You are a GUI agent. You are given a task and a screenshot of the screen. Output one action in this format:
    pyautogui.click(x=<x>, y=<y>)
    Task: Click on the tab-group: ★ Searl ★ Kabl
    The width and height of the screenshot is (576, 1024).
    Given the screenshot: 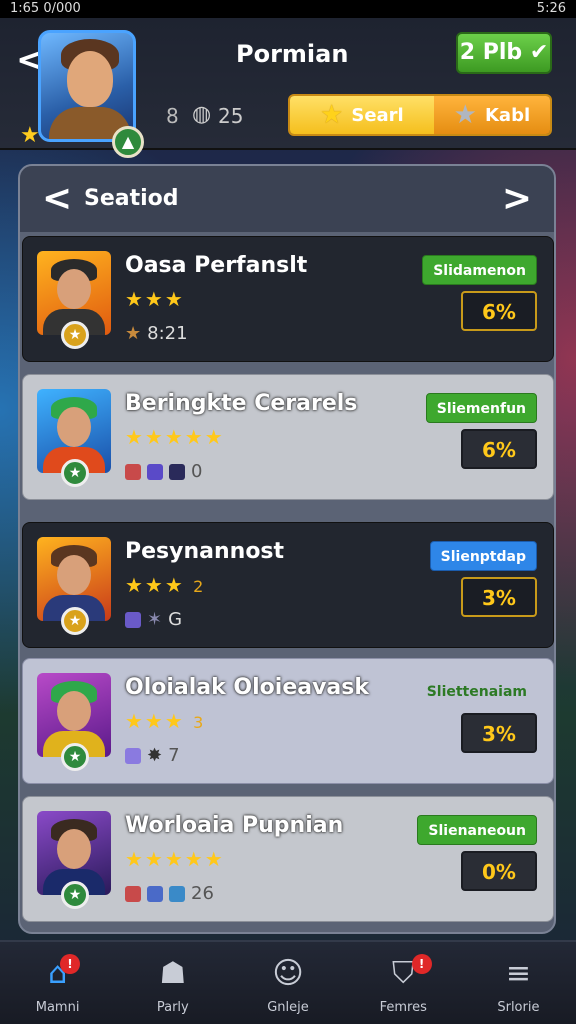 What is the action you would take?
    pyautogui.click(x=420, y=115)
    